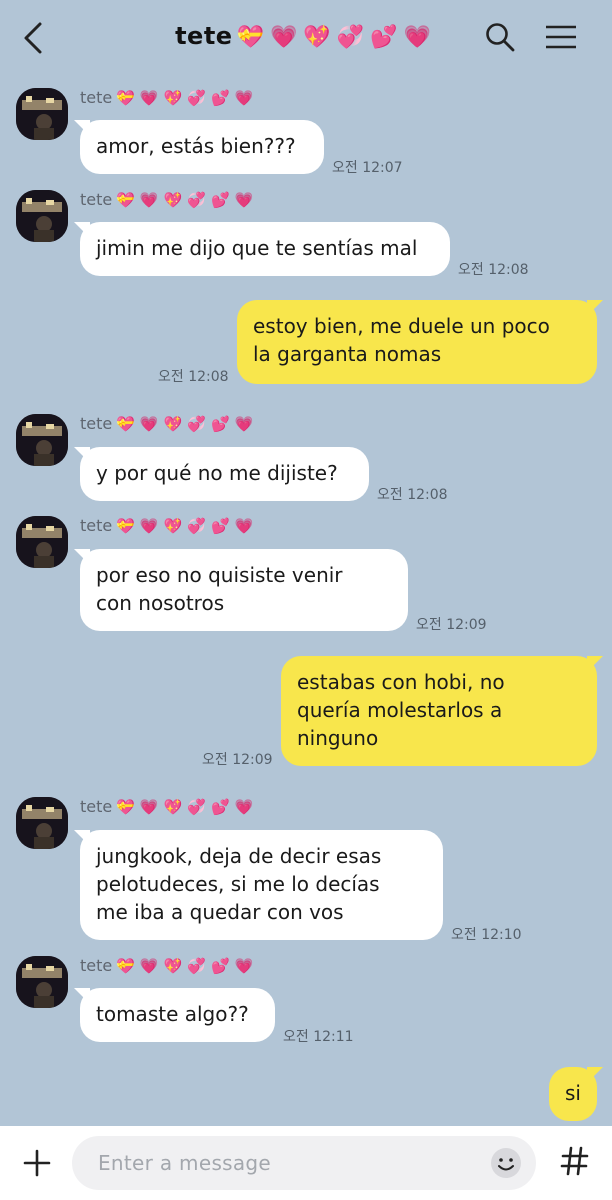 The width and height of the screenshot is (612, 1200). I want to click on message-text: con nosotros, so click(160, 603).